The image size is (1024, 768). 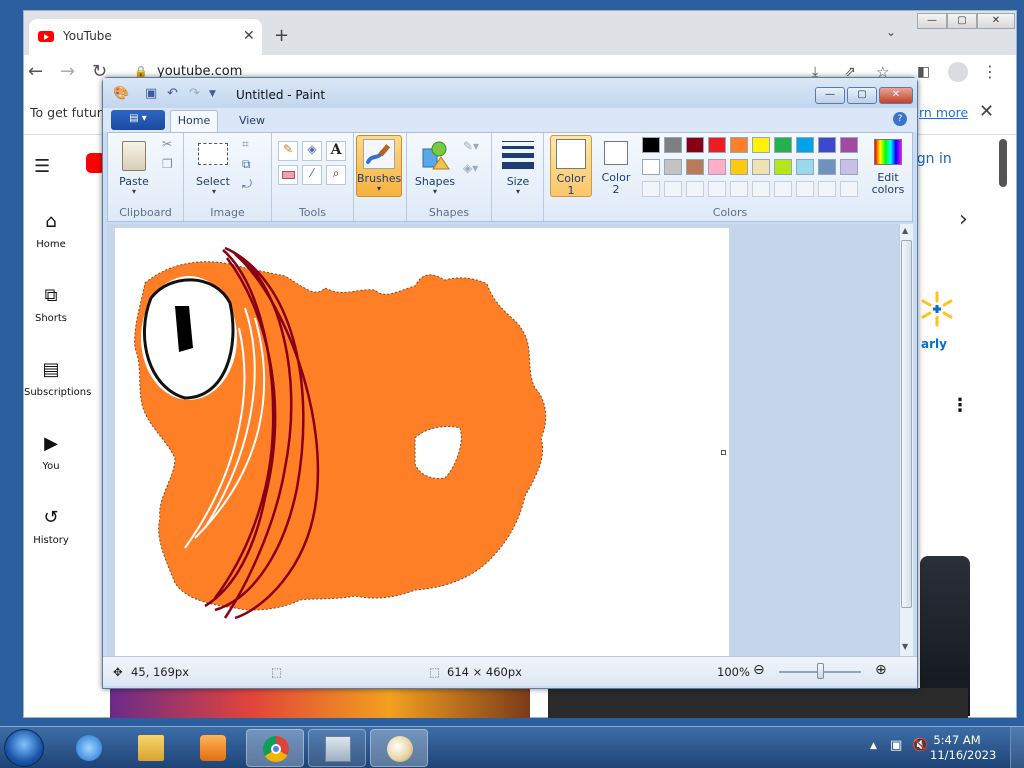 What do you see at coordinates (51, 452) in the screenshot?
I see `sidebar-item-you: ▶ You` at bounding box center [51, 452].